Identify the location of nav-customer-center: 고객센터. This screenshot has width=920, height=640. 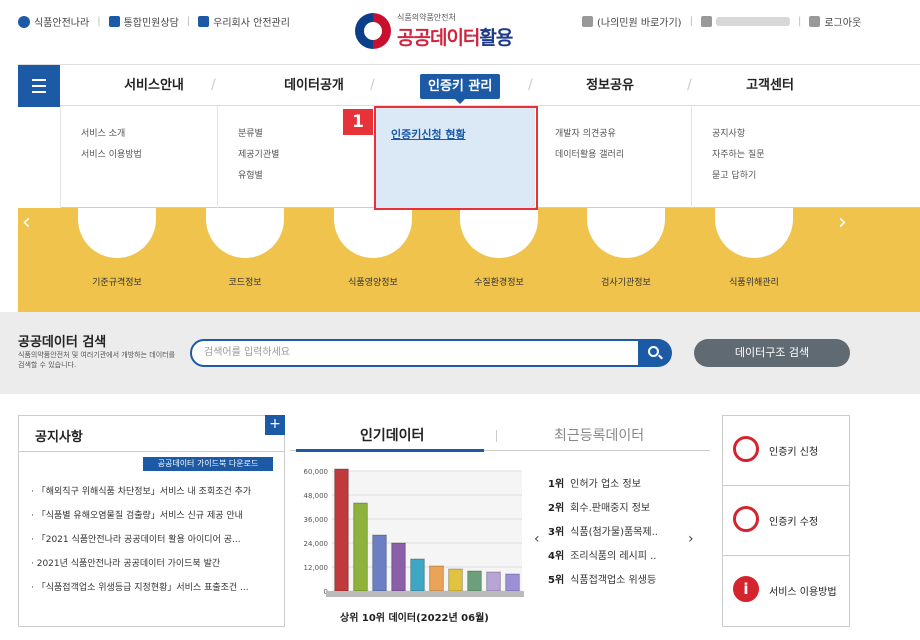
(770, 86).